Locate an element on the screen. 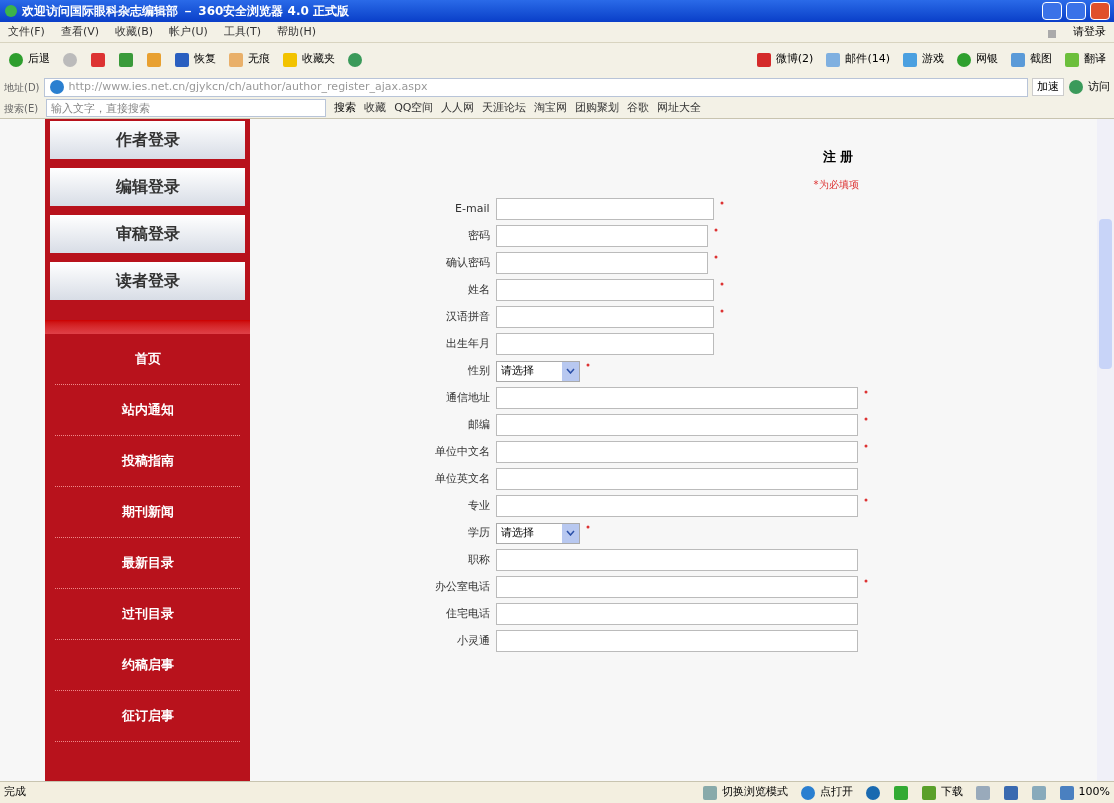  login-button: 读者登录 is located at coordinates (147, 281).